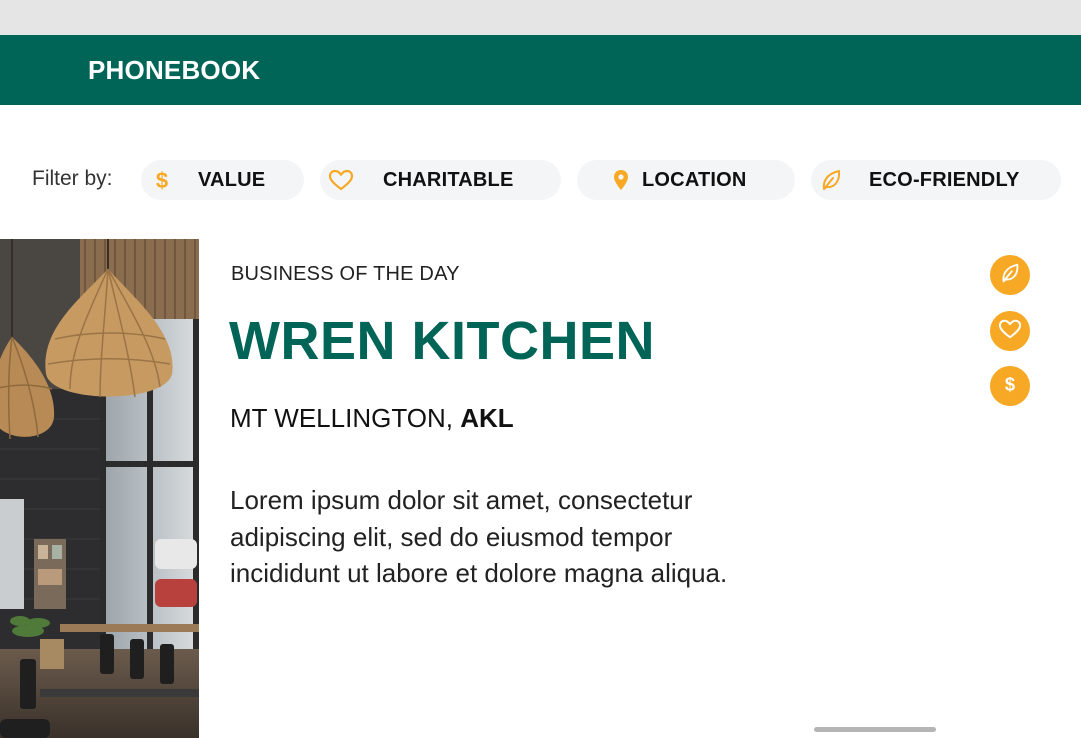  What do you see at coordinates (345, 418) in the screenshot?
I see `business-suburb: MT WELLINGTON,` at bounding box center [345, 418].